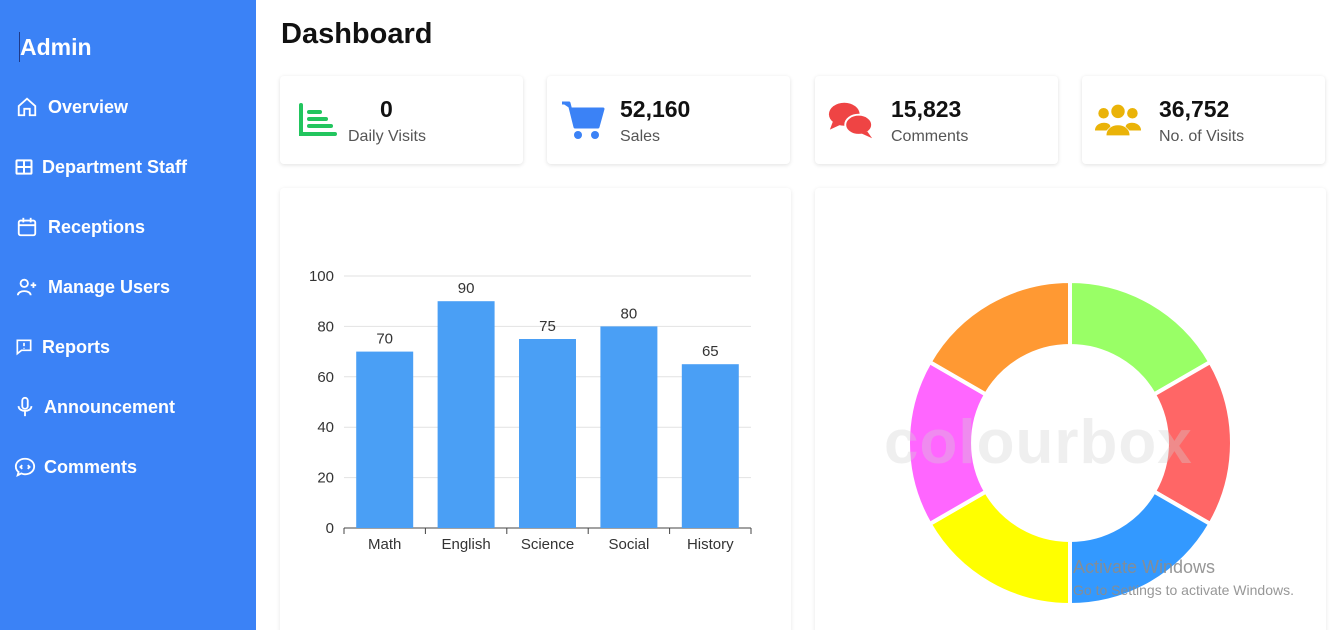 Image resolution: width=1343 pixels, height=630 pixels. What do you see at coordinates (1194, 109) in the screenshot?
I see `stat-value: 36,752` at bounding box center [1194, 109].